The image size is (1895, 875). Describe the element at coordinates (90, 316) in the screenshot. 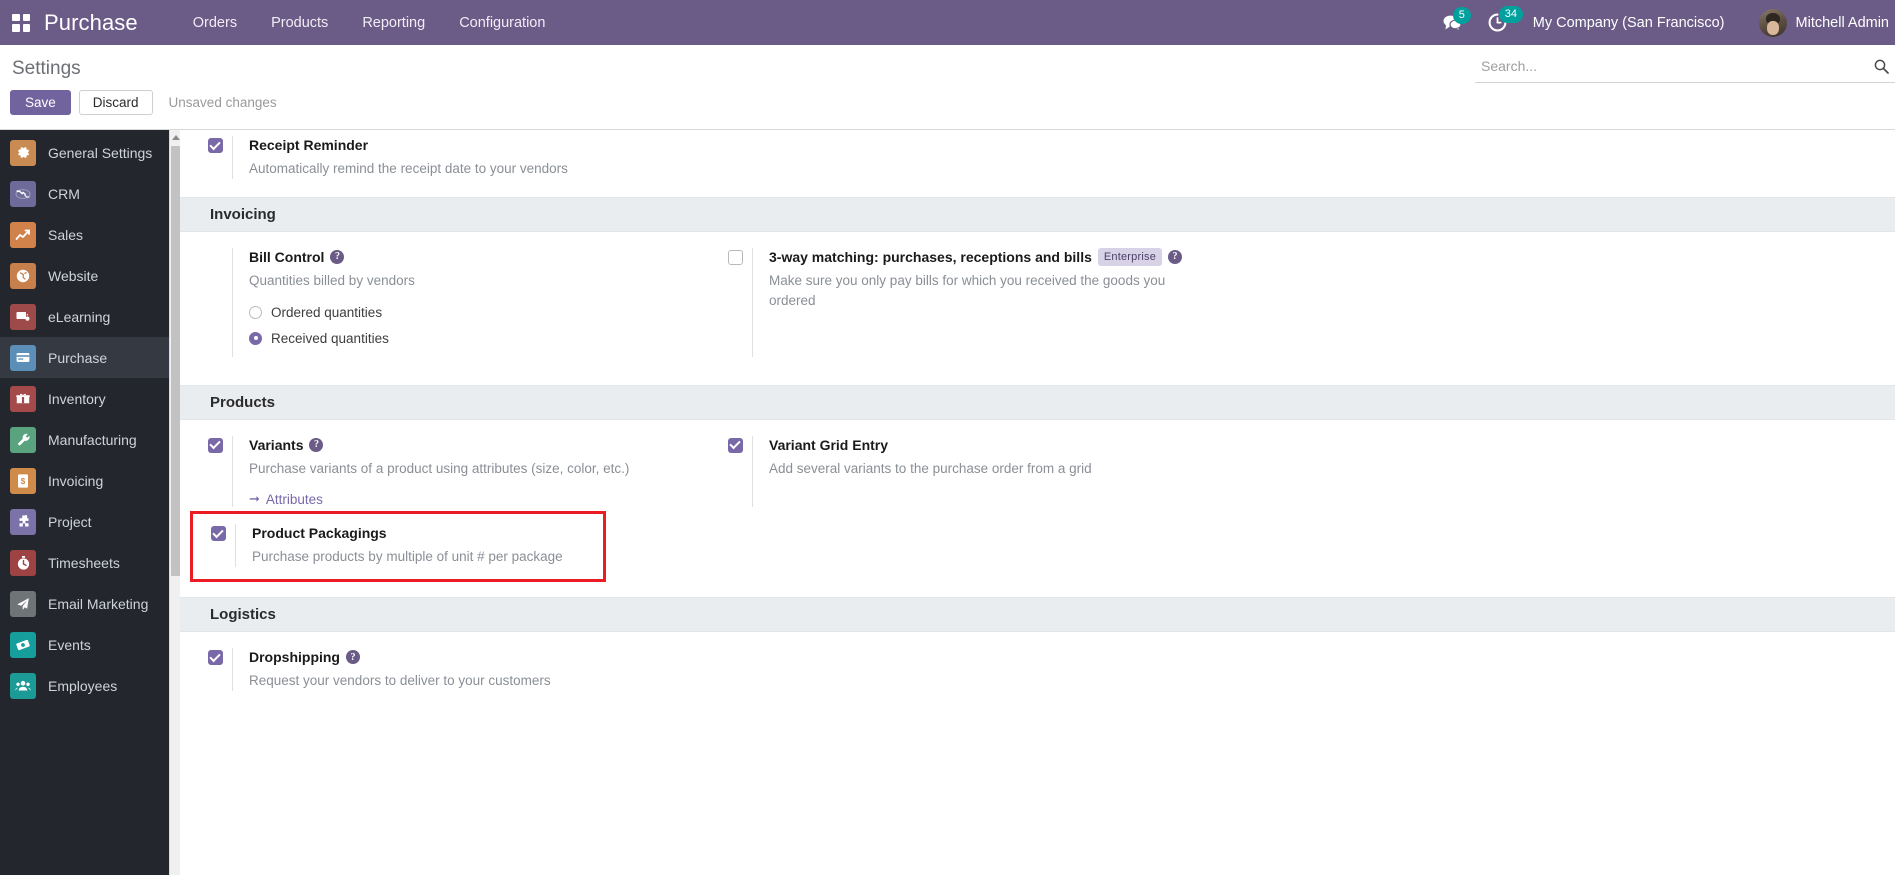

I see `sidebar-item-elearning: eLearning` at that location.